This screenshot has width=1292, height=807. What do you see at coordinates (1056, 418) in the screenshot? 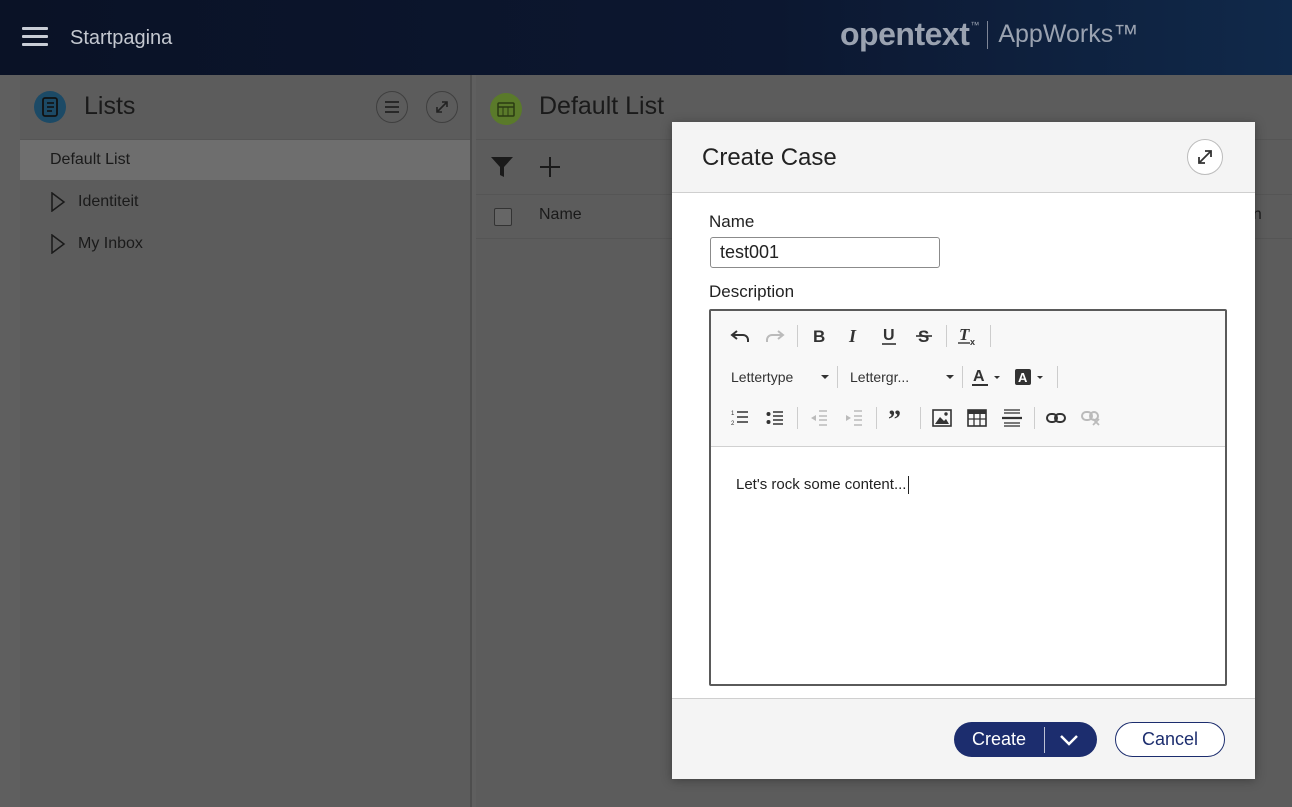
I see `link-icon` at bounding box center [1056, 418].